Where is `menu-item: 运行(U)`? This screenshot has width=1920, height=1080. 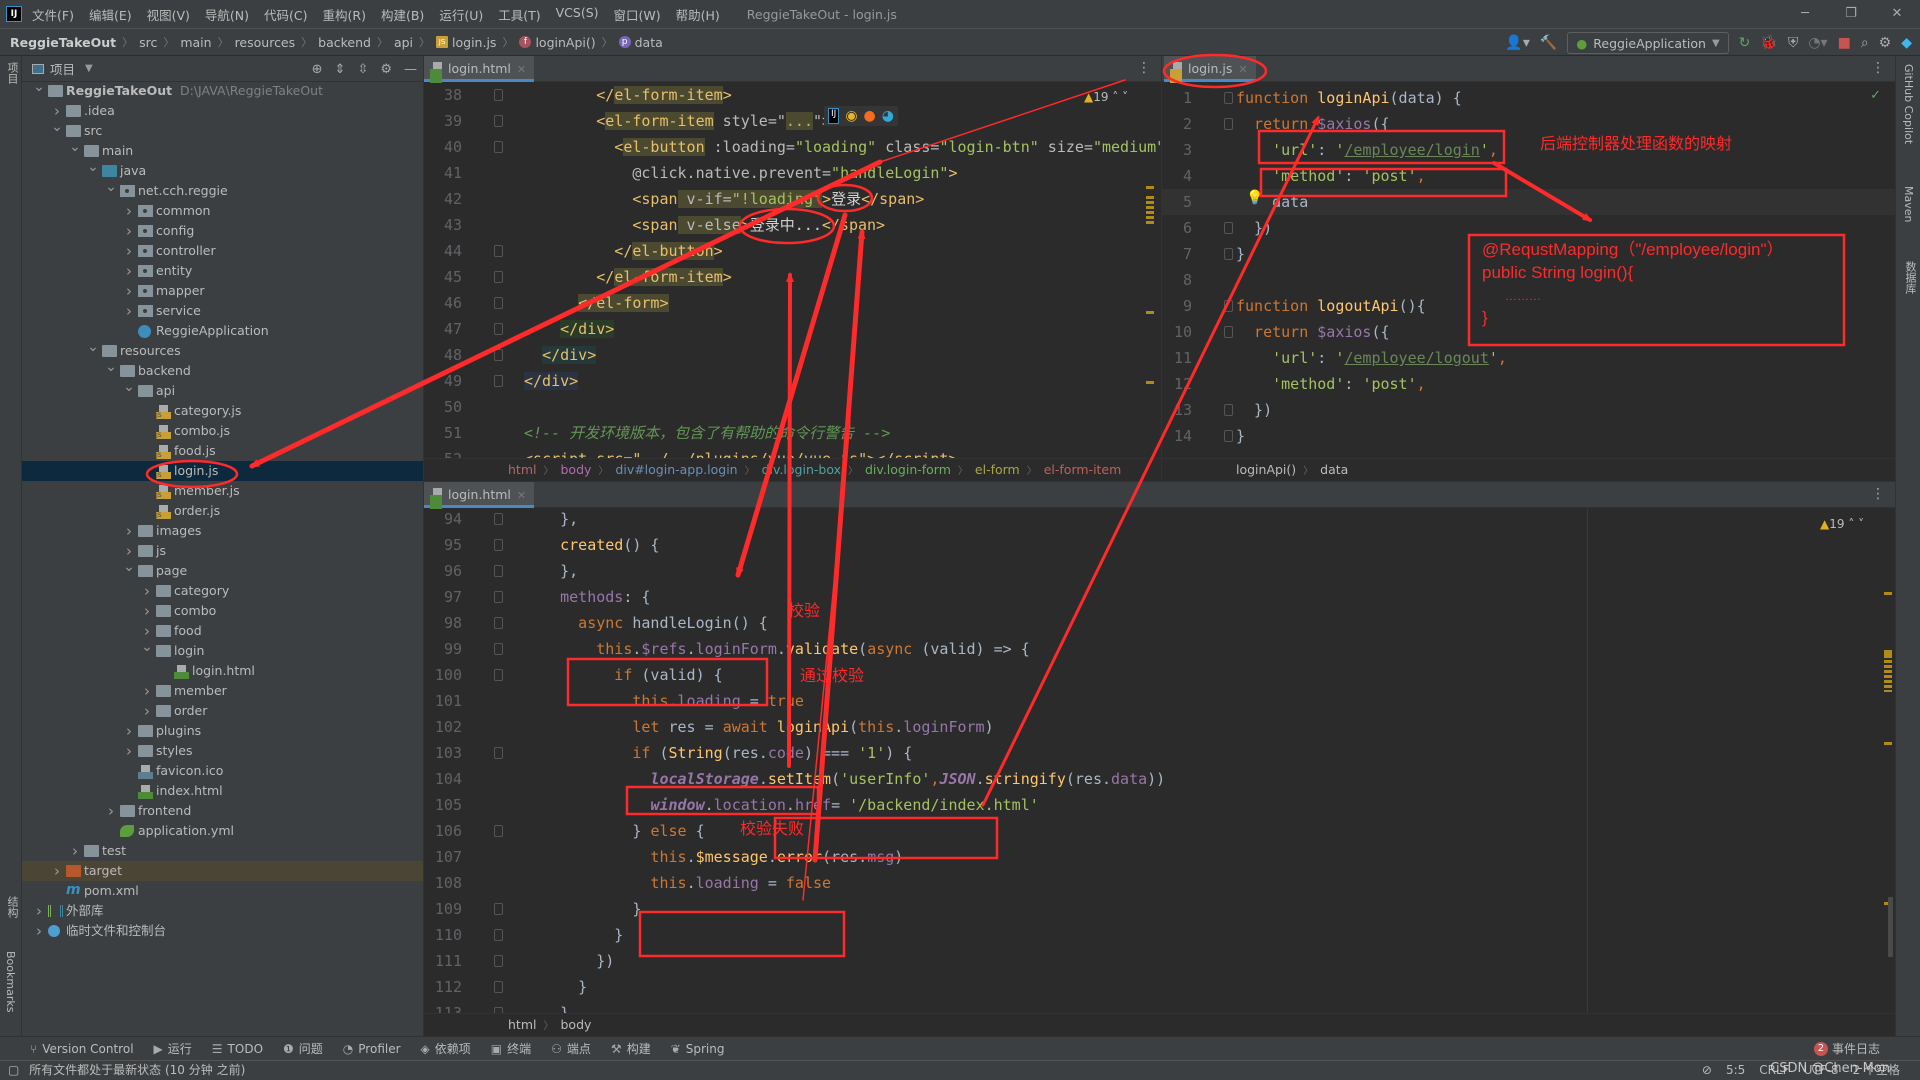
menu-item: 运行(U) is located at coordinates (461, 14).